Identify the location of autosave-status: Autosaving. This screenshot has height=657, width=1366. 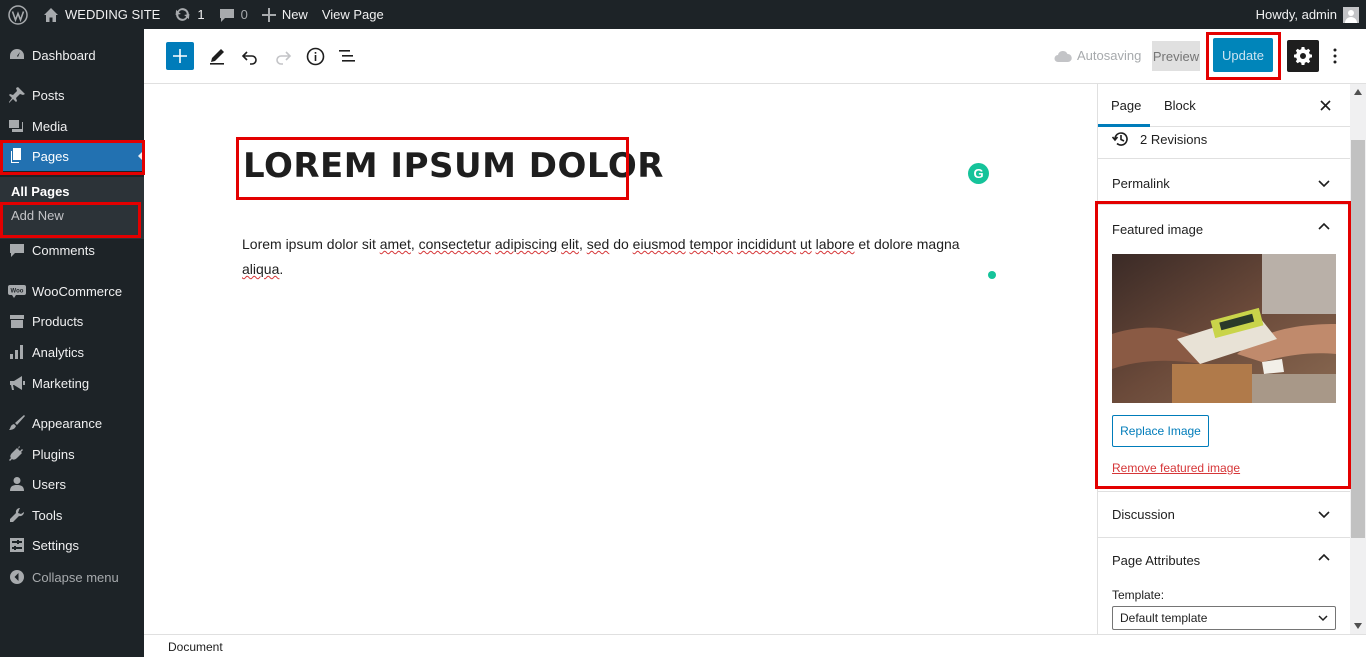
(1097, 55).